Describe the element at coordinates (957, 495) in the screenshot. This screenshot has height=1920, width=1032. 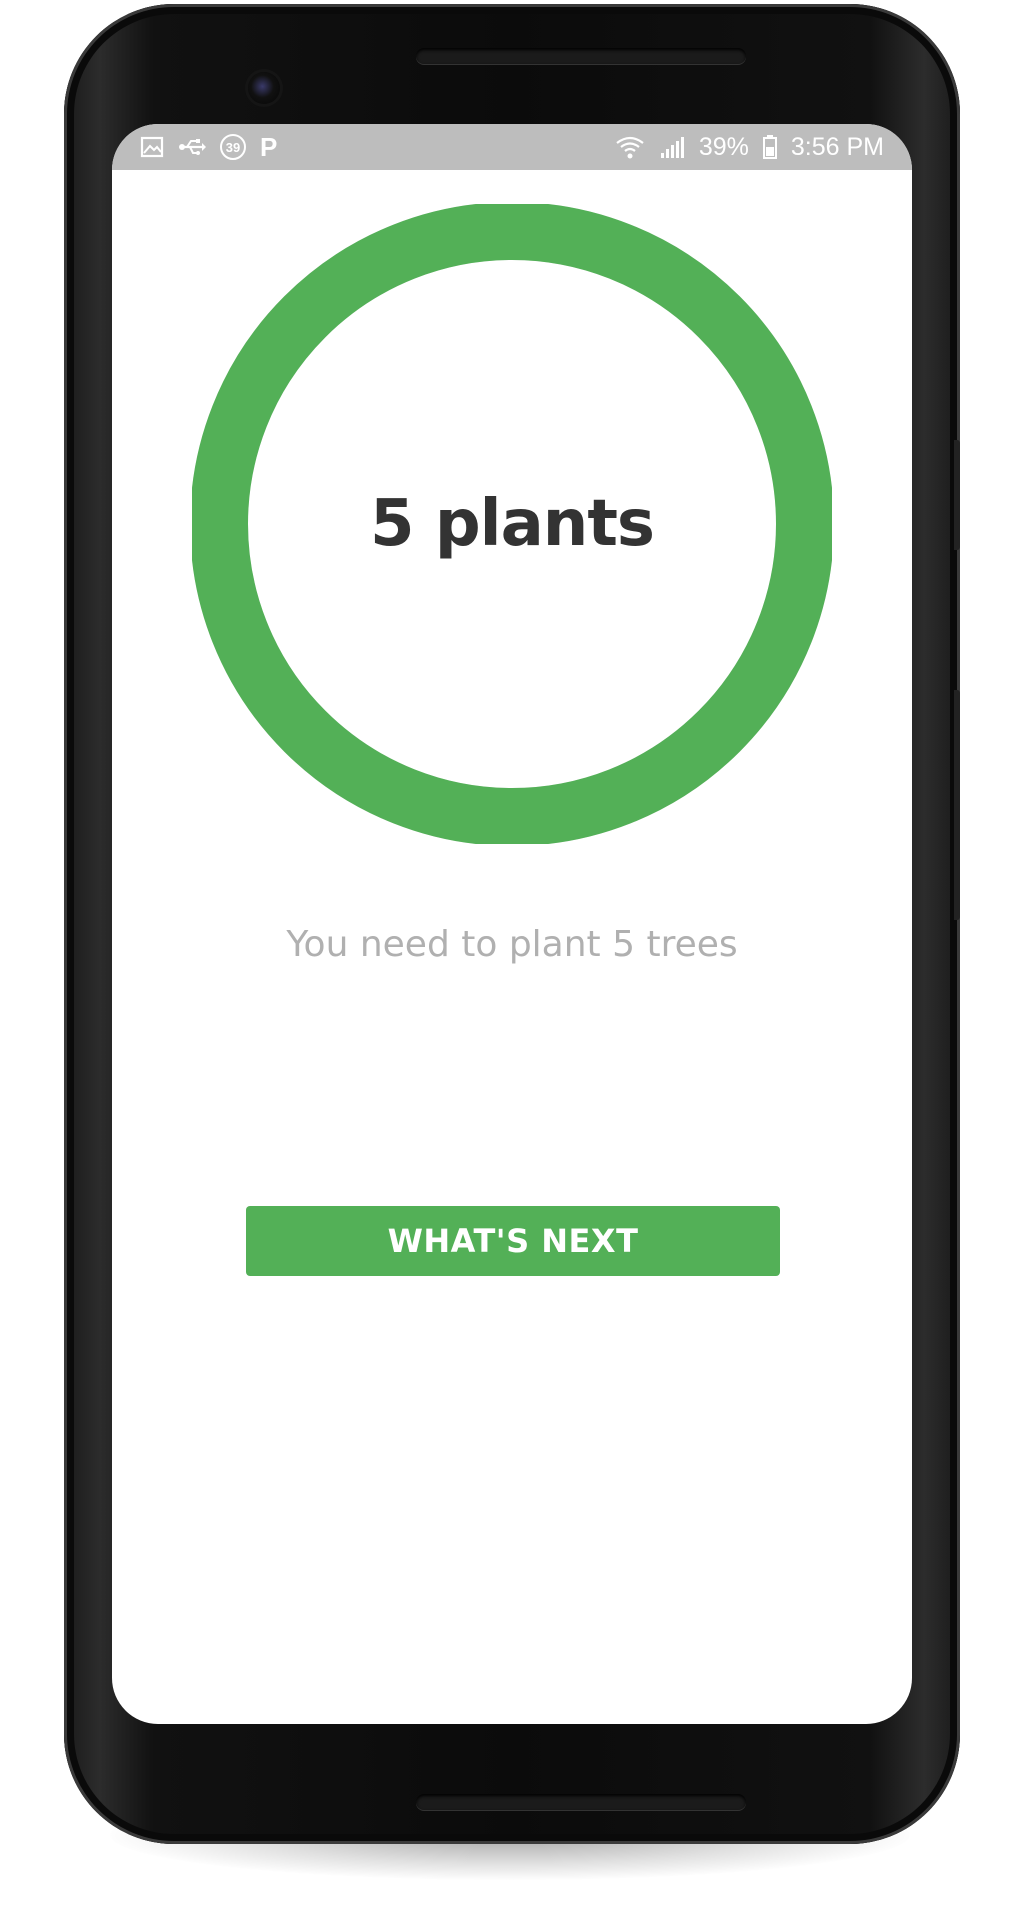
I see `power-button` at that location.